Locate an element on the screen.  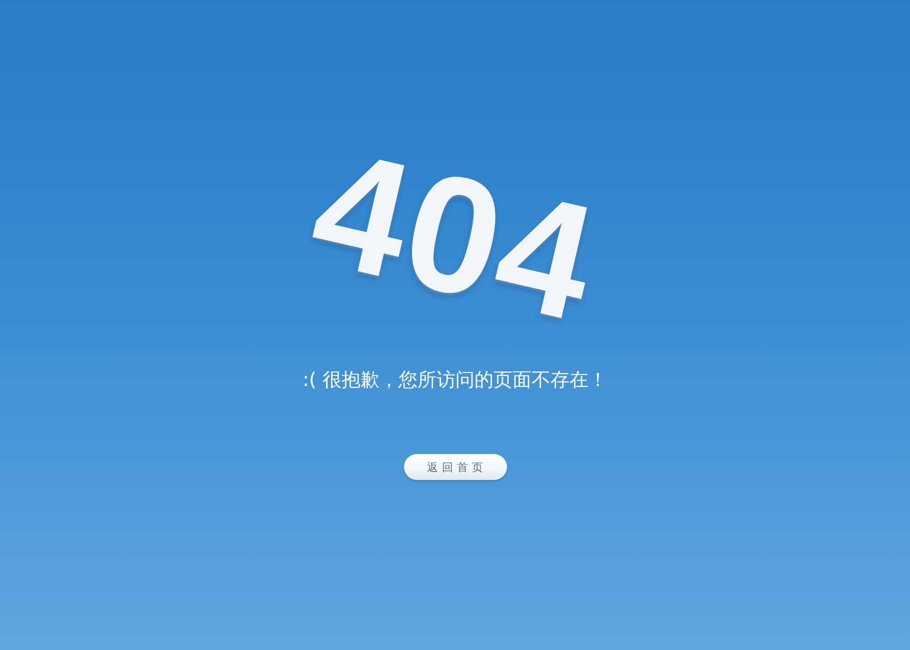
back-home-button: 返回首页 is located at coordinates (455, 467).